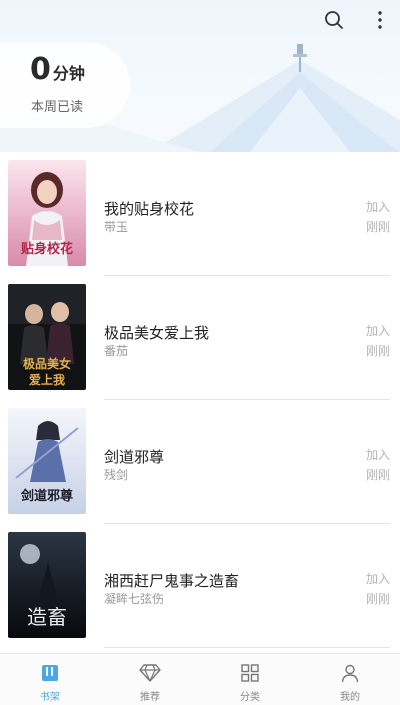 The image size is (400, 705). I want to click on minutes-label: 本周已读, so click(57, 107).